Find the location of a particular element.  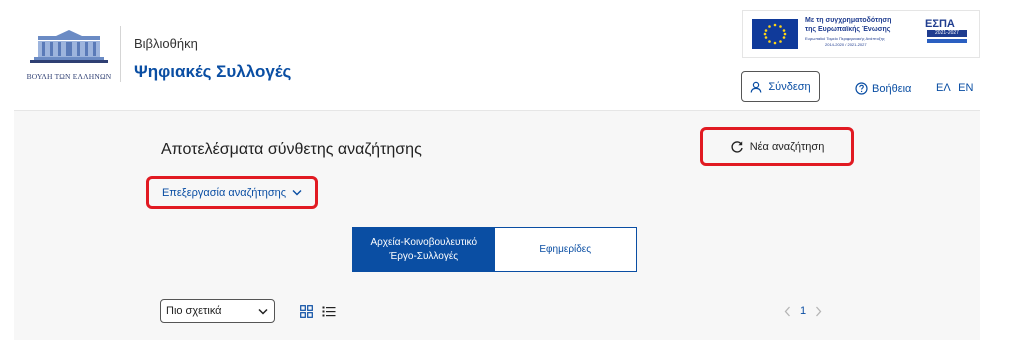

results-title: Αποτελέσματα σύνθετης αναζήτησης is located at coordinates (291, 149).